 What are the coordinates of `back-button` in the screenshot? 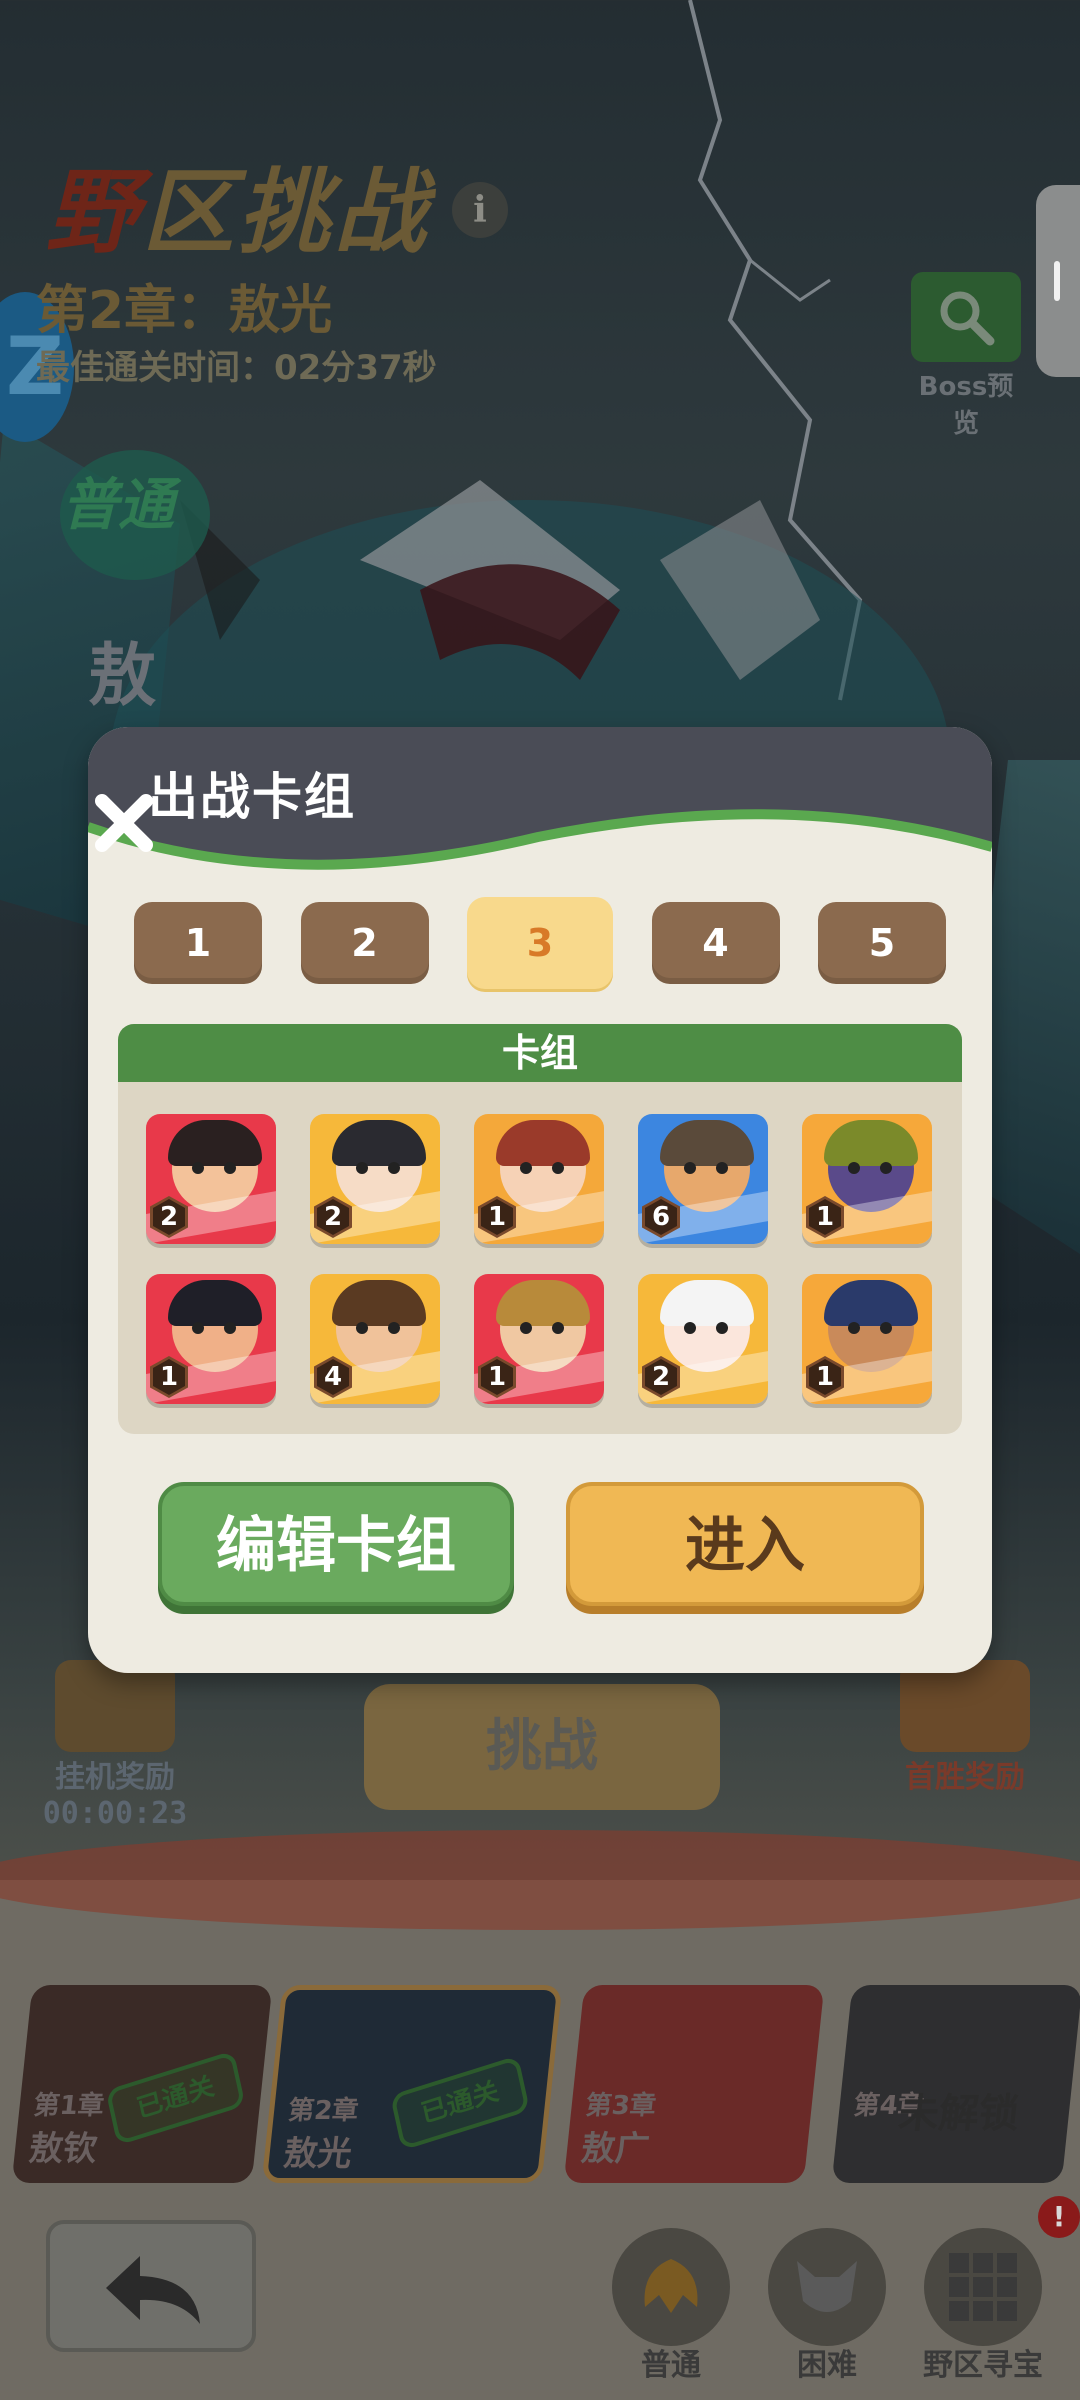 It's located at (151, 2286).